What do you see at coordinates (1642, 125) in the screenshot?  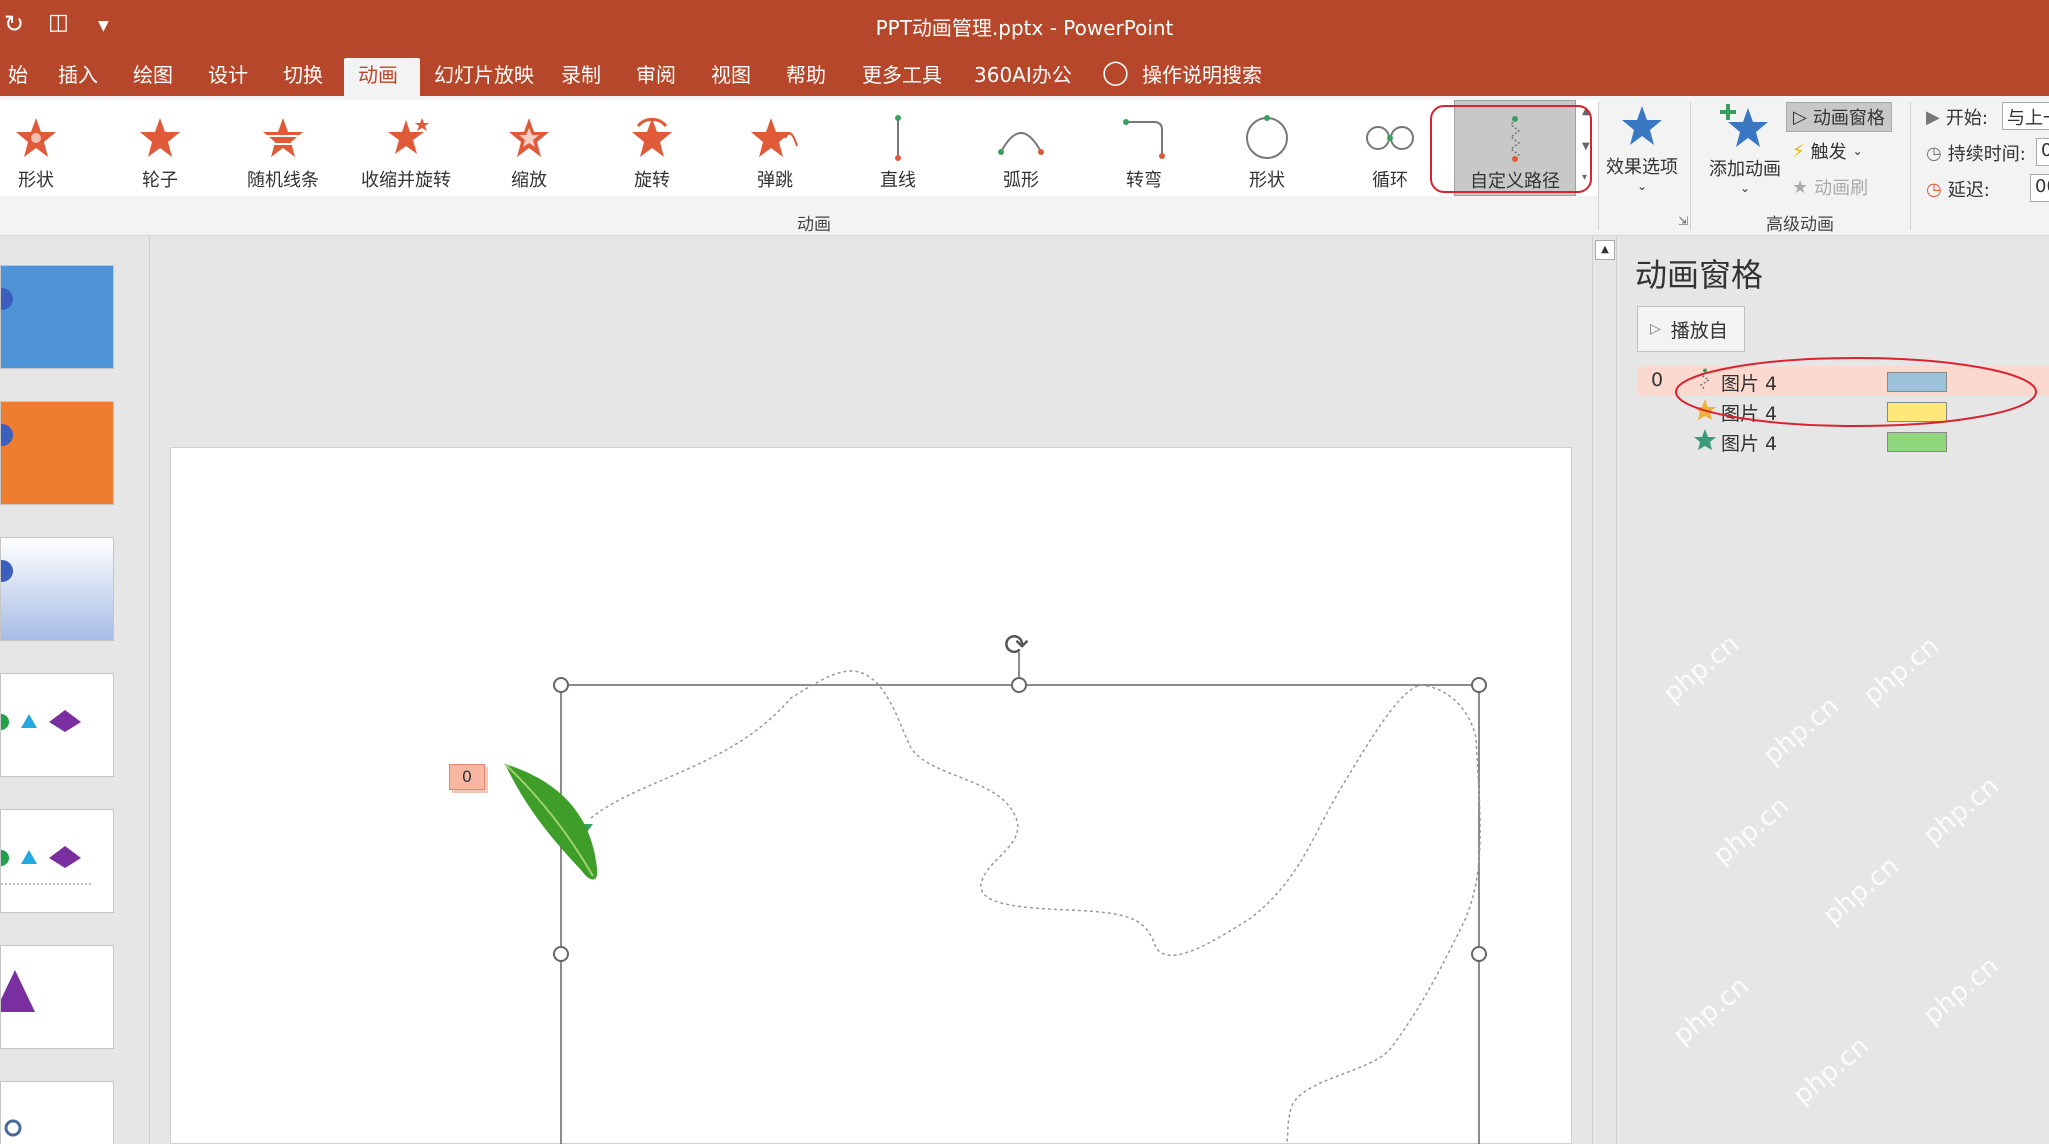 I see `blue-star-icon` at bounding box center [1642, 125].